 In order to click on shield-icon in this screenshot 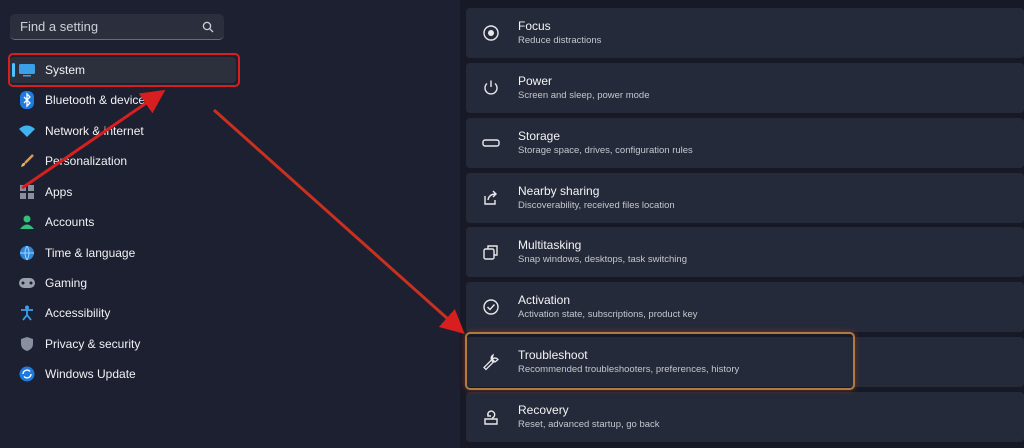, I will do `click(27, 344)`.